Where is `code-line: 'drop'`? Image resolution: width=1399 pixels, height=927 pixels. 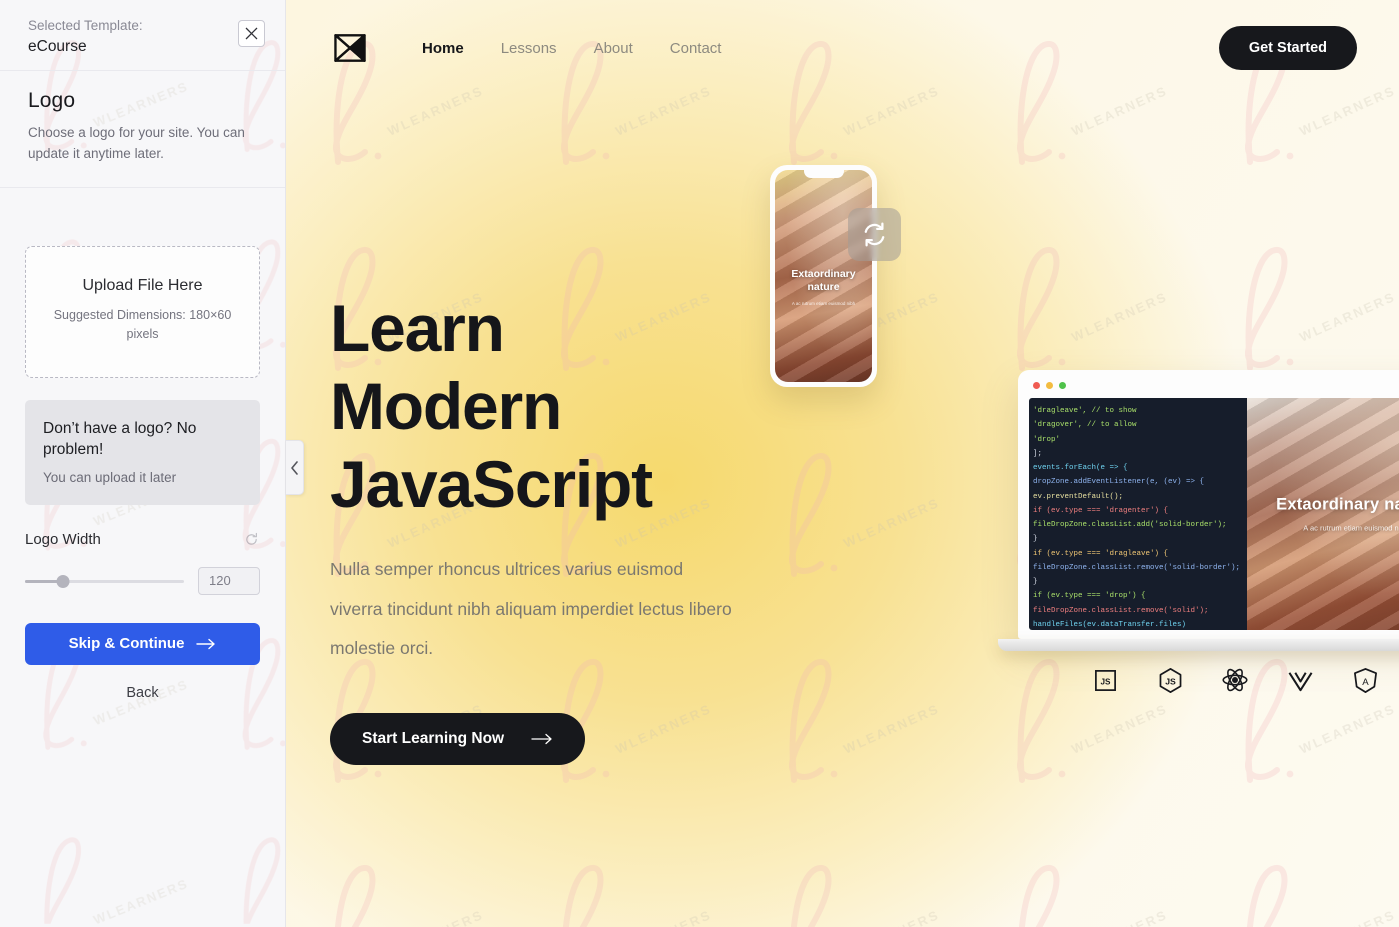 code-line: 'drop' is located at coordinates (1047, 439).